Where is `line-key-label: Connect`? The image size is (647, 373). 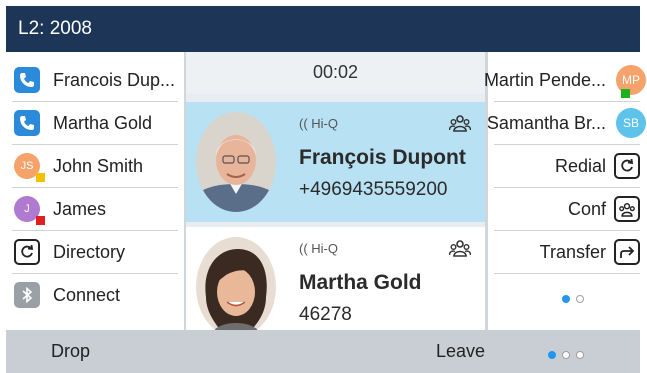
line-key-label: Connect is located at coordinates (87, 295).